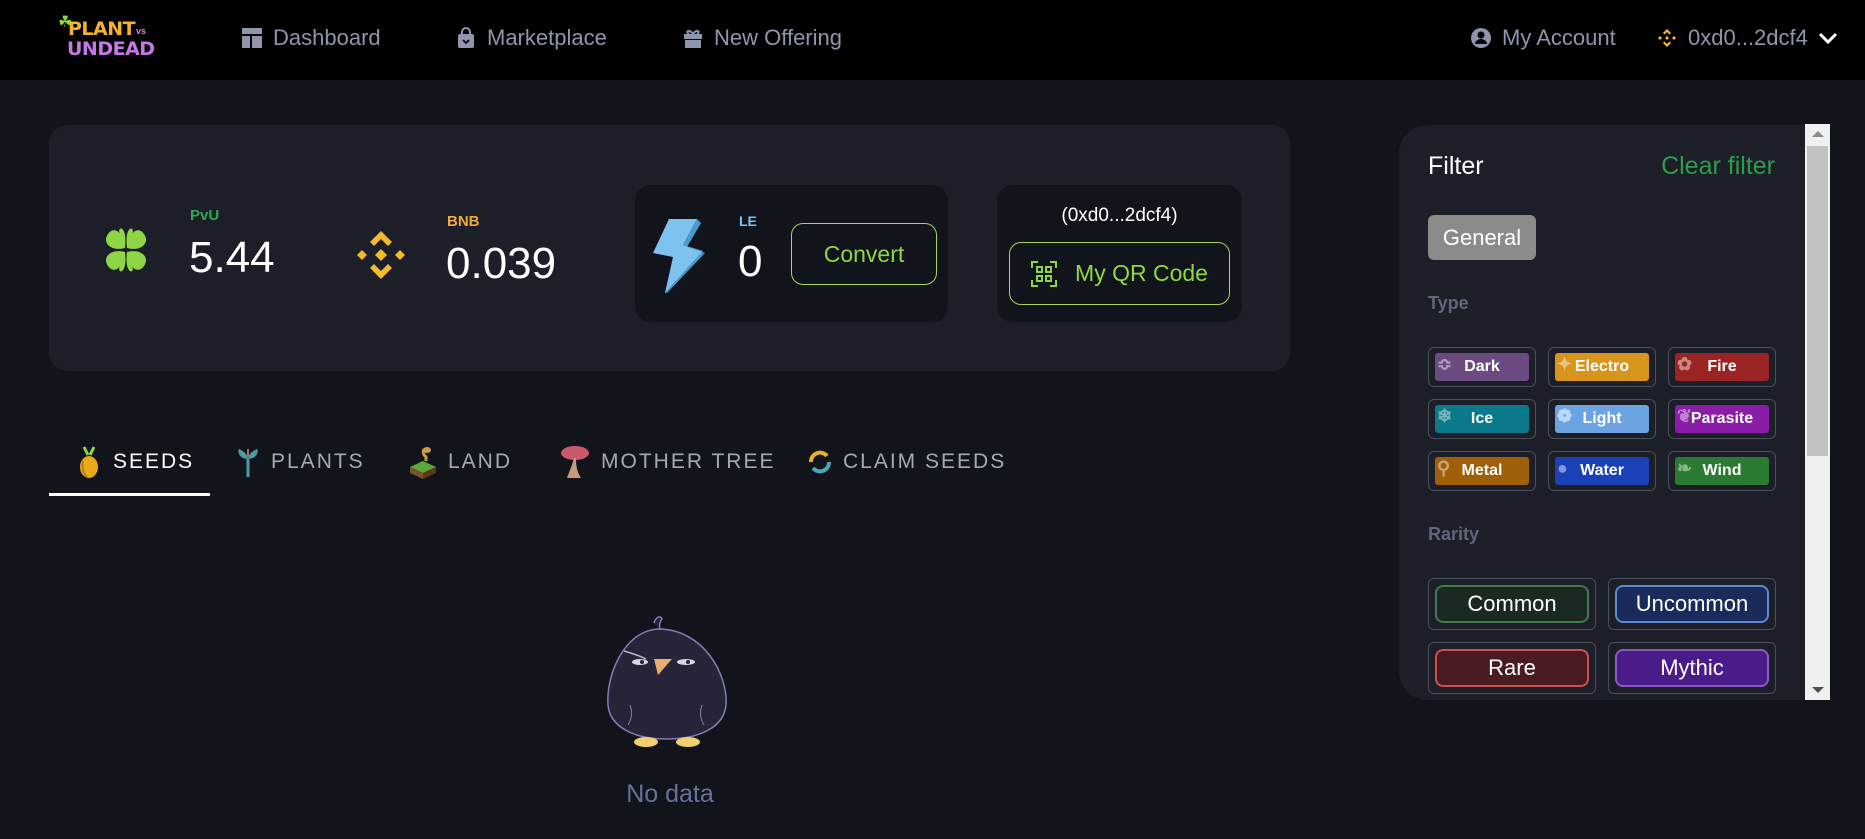 The height and width of the screenshot is (839, 1865). I want to click on type-chip-label: Dark, so click(1482, 366).